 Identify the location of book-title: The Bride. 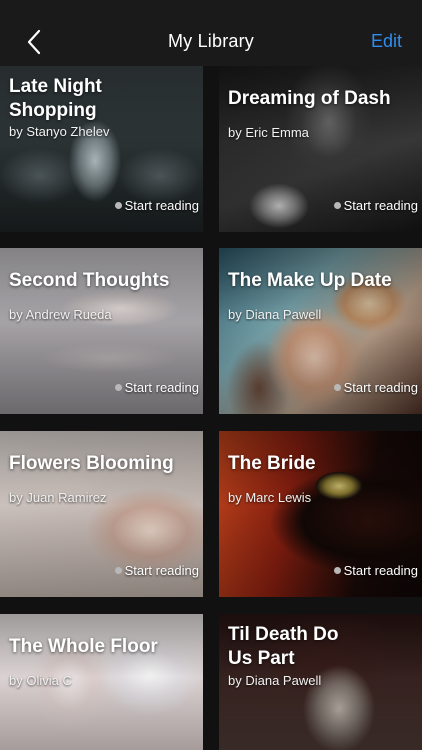
(272, 463).